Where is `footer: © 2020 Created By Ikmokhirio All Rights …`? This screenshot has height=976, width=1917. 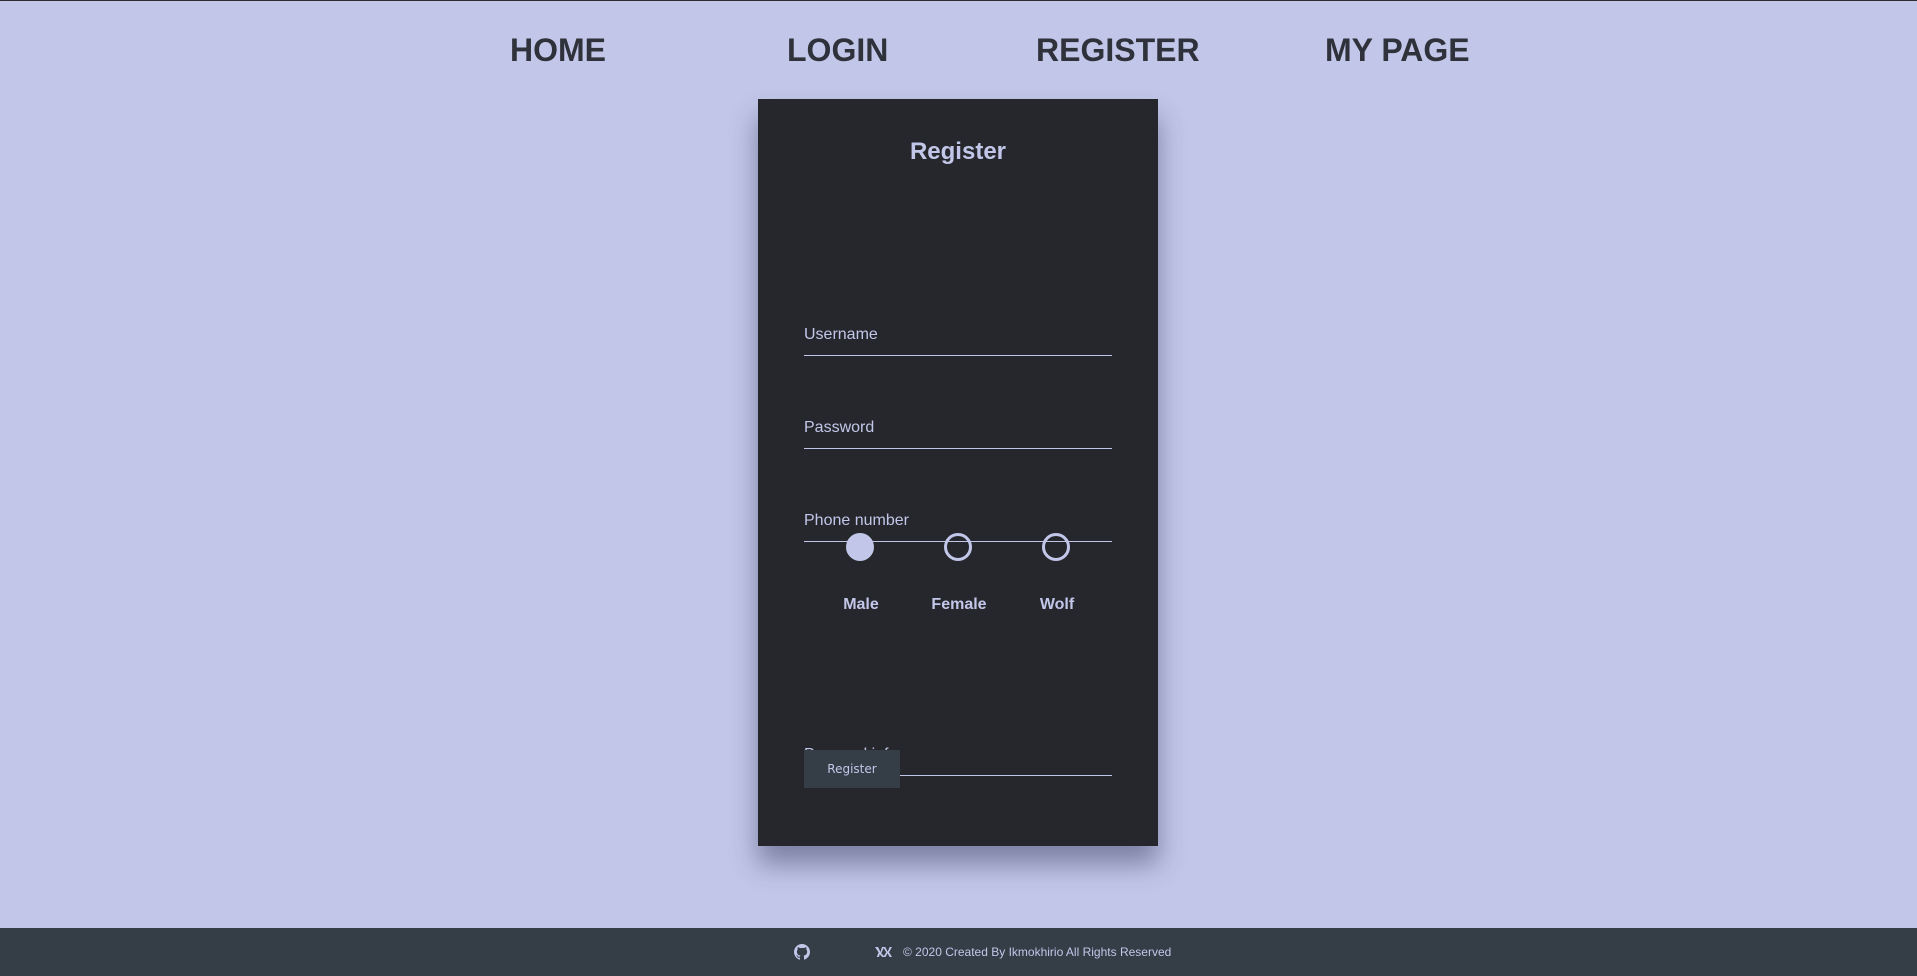 footer: © 2020 Created By Ikmokhirio All Rights … is located at coordinates (958, 952).